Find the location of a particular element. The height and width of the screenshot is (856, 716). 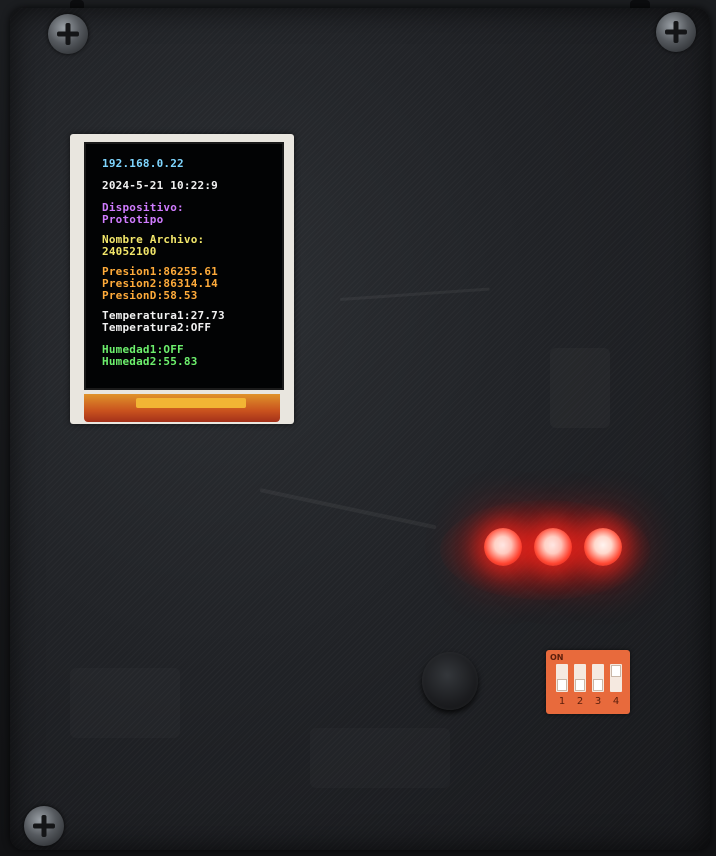

lcd-datetime: 2024-5-21 10:22:9 is located at coordinates (160, 185).